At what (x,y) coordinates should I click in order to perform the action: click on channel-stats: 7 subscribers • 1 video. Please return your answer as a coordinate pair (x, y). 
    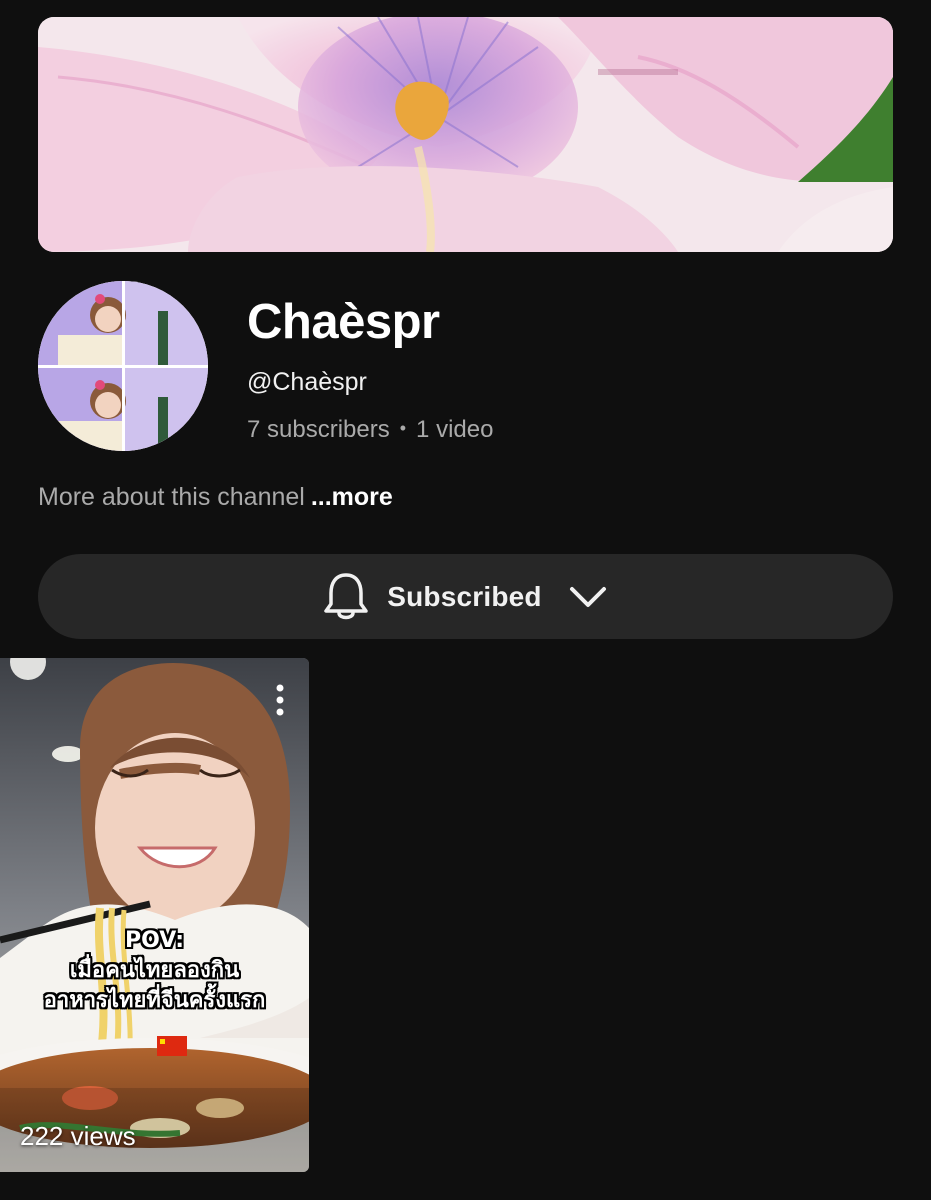
    Looking at the image, I should click on (370, 430).